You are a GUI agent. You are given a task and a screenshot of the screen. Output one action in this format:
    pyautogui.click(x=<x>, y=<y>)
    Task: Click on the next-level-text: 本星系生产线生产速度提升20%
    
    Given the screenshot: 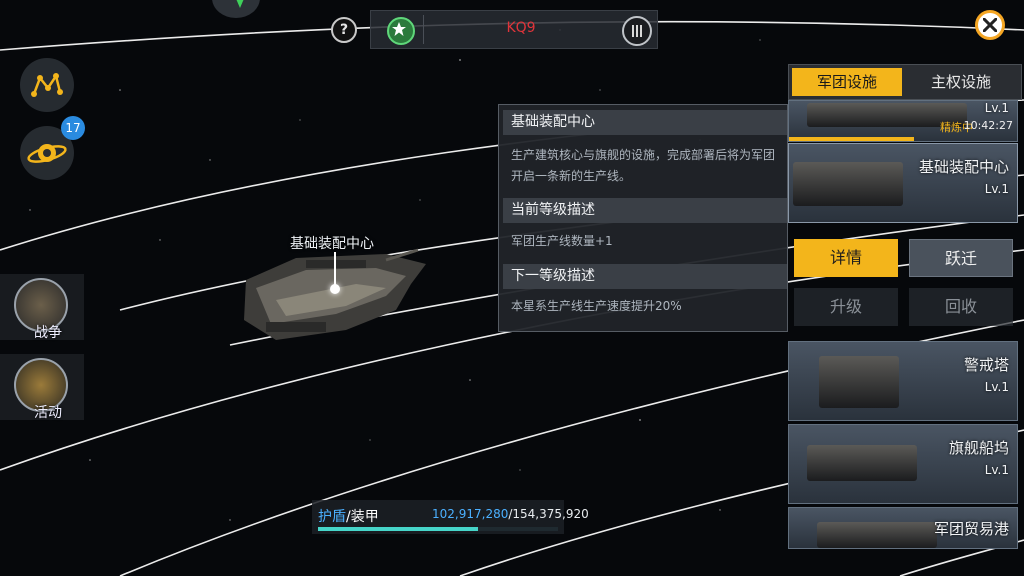 What is the action you would take?
    pyautogui.click(x=596, y=306)
    